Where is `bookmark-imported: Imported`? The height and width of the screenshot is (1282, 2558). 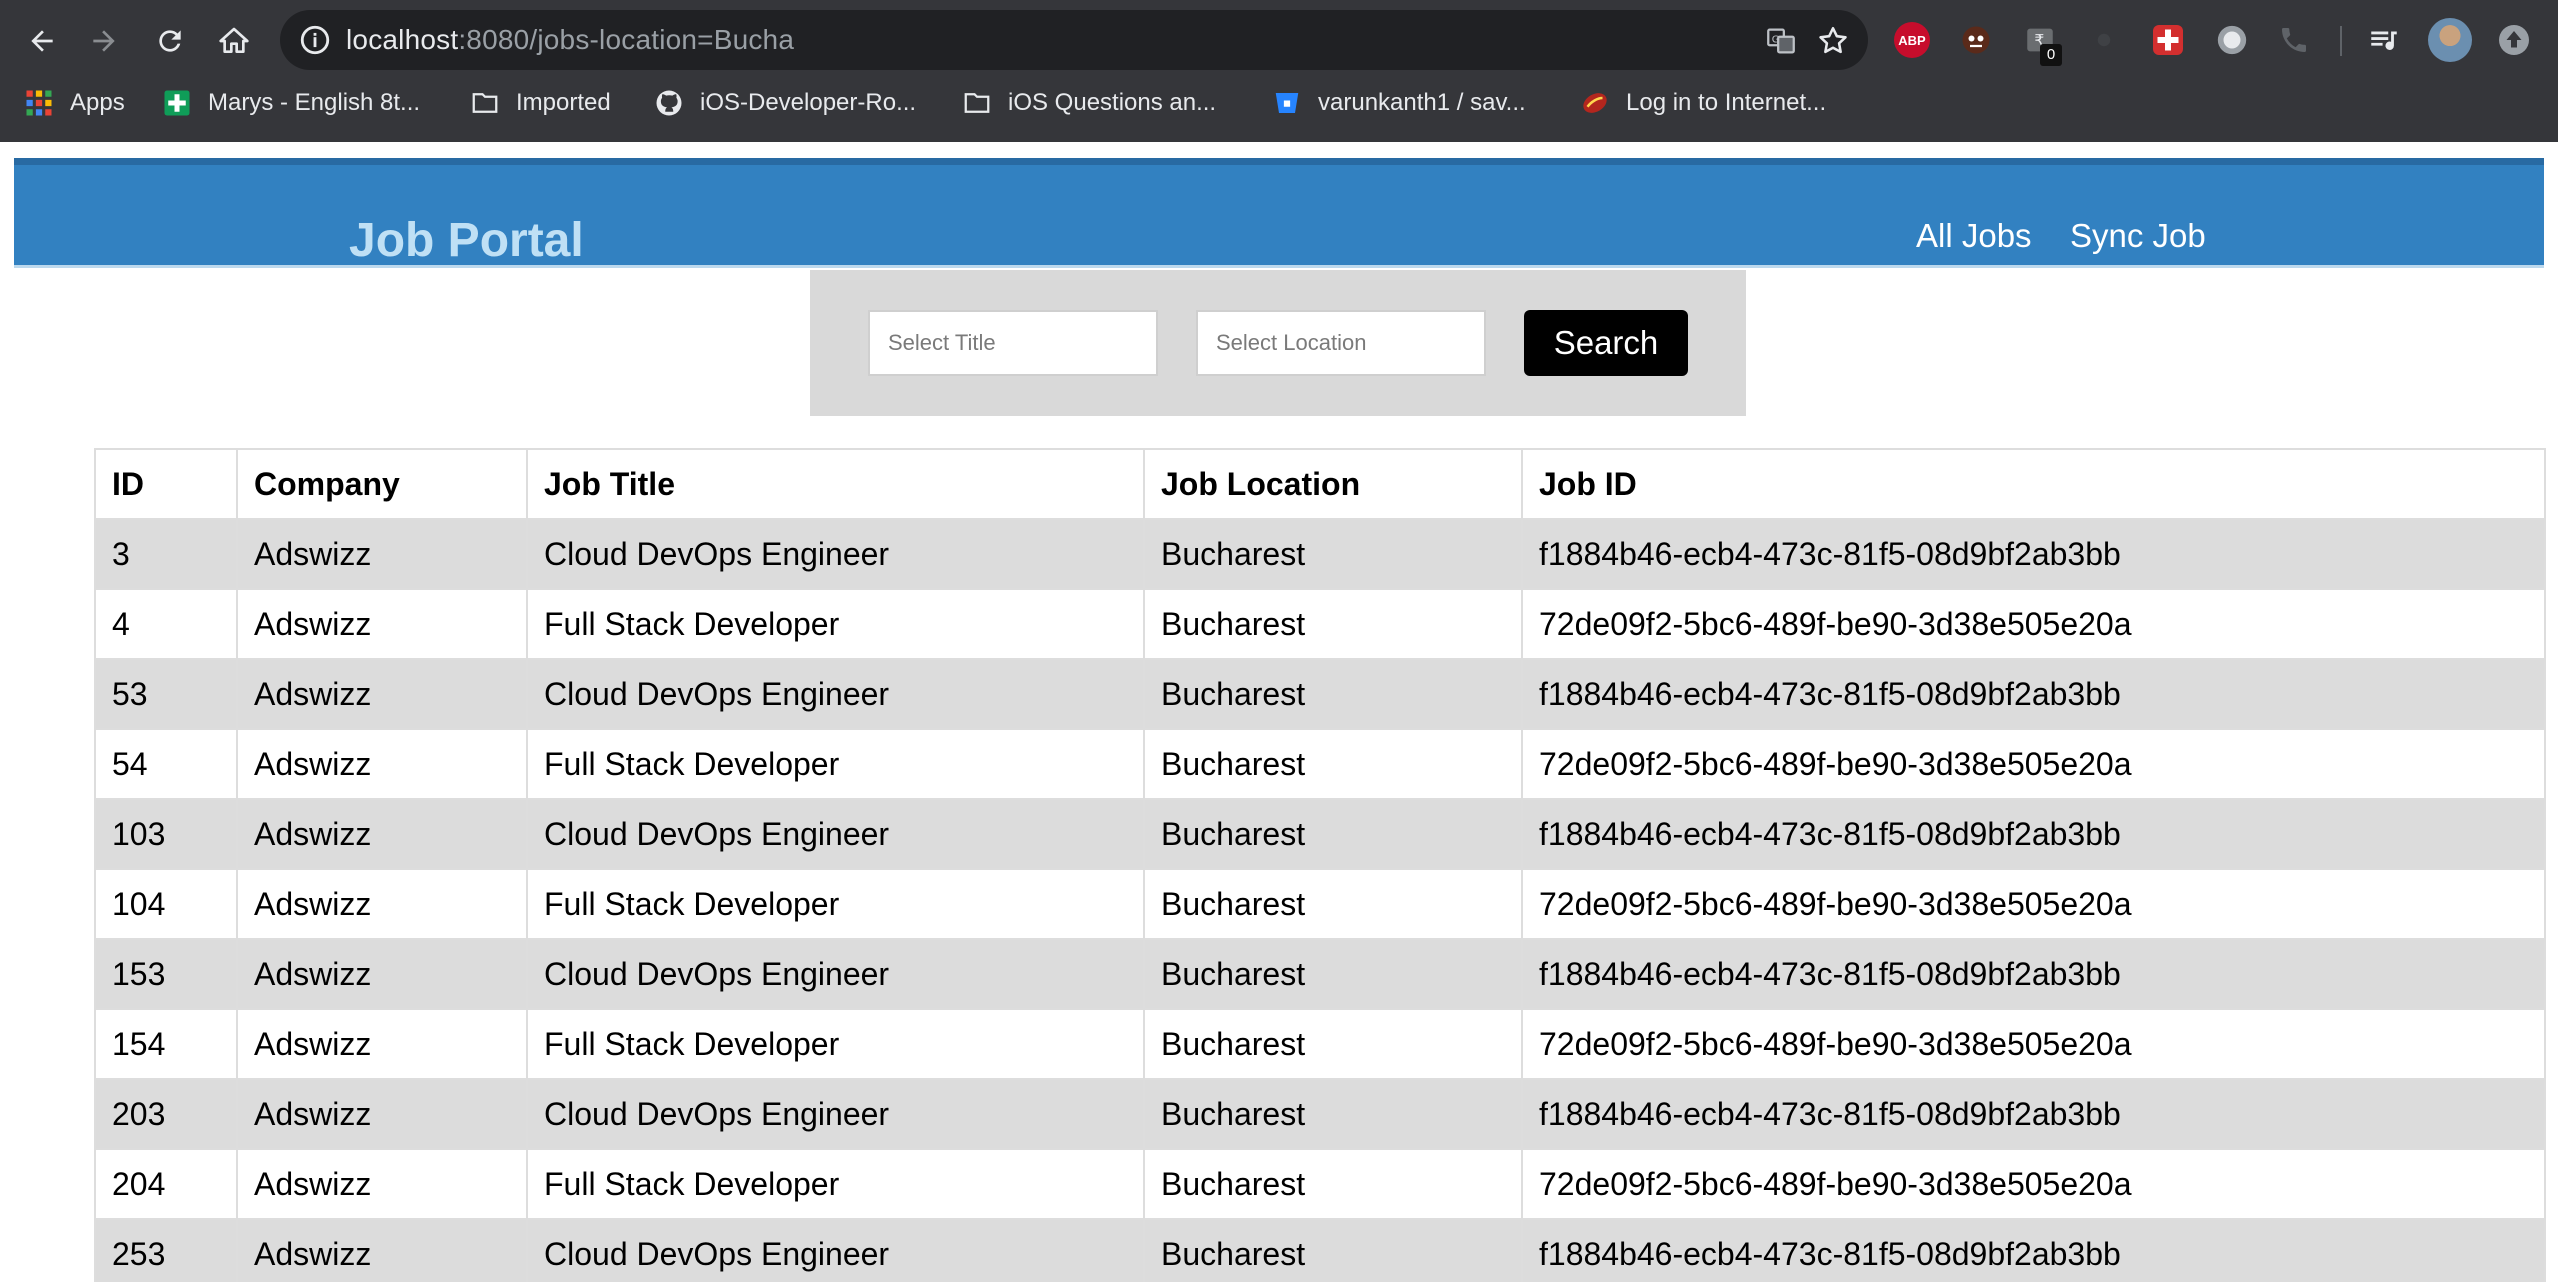 bookmark-imported: Imported is located at coordinates (540, 103).